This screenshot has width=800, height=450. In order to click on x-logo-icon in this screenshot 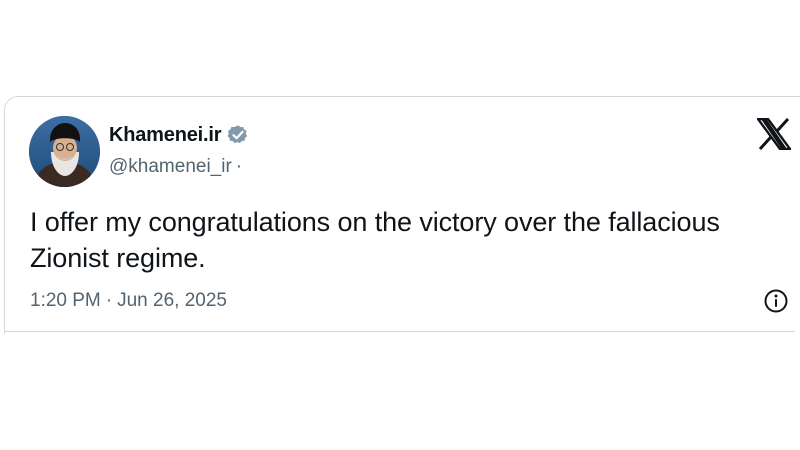, I will do `click(774, 134)`.